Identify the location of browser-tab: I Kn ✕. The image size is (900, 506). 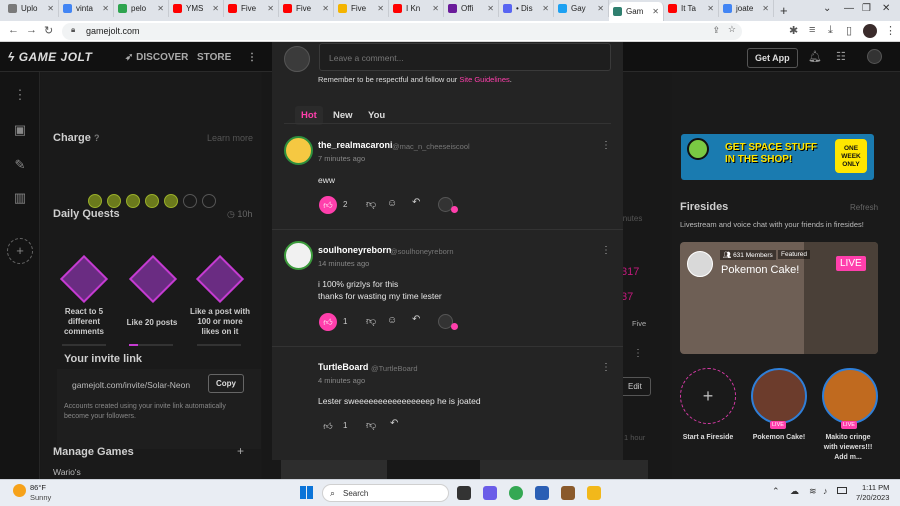
(416, 8).